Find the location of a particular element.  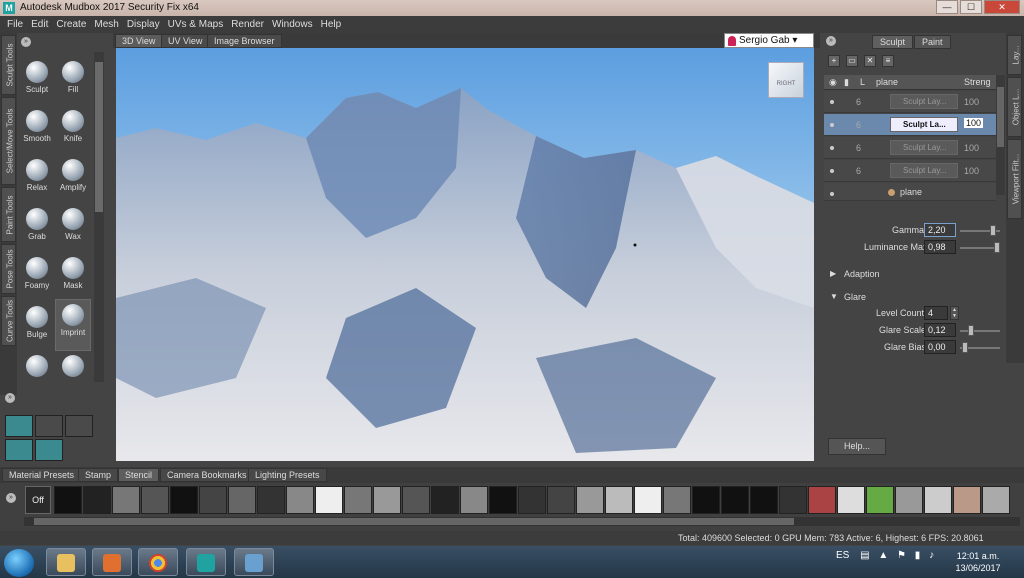

stencil-off-button: Off is located at coordinates (38, 500).